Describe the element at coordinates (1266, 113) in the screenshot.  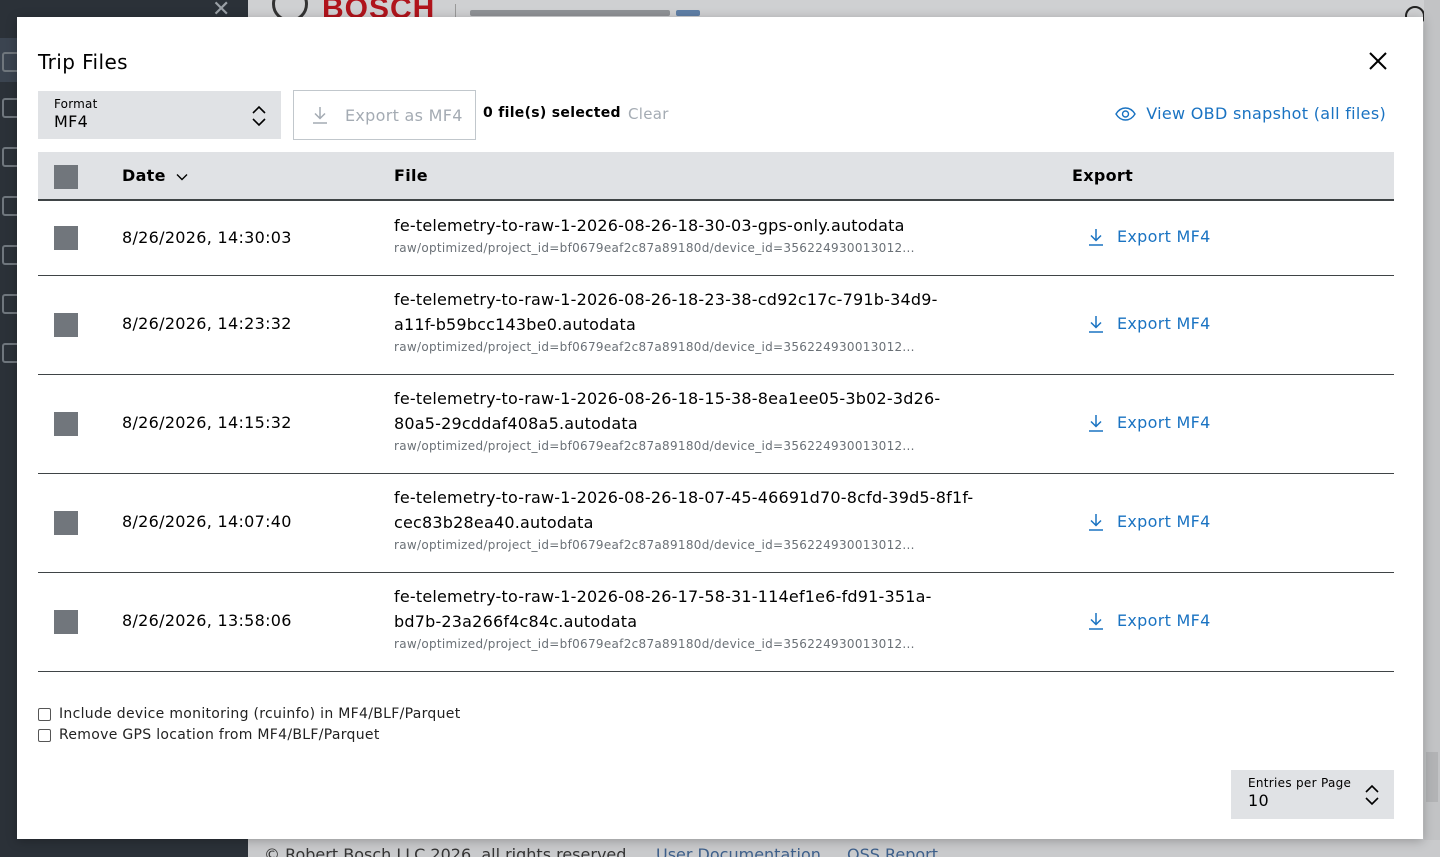
I see `view-obd-snapshot-label: View OBD snapshot (all files)` at that location.